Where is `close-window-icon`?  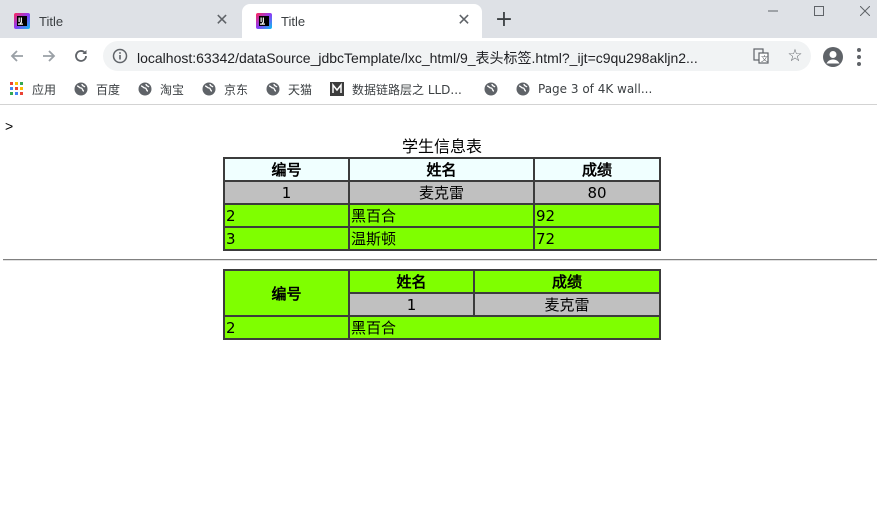 close-window-icon is located at coordinates (865, 11).